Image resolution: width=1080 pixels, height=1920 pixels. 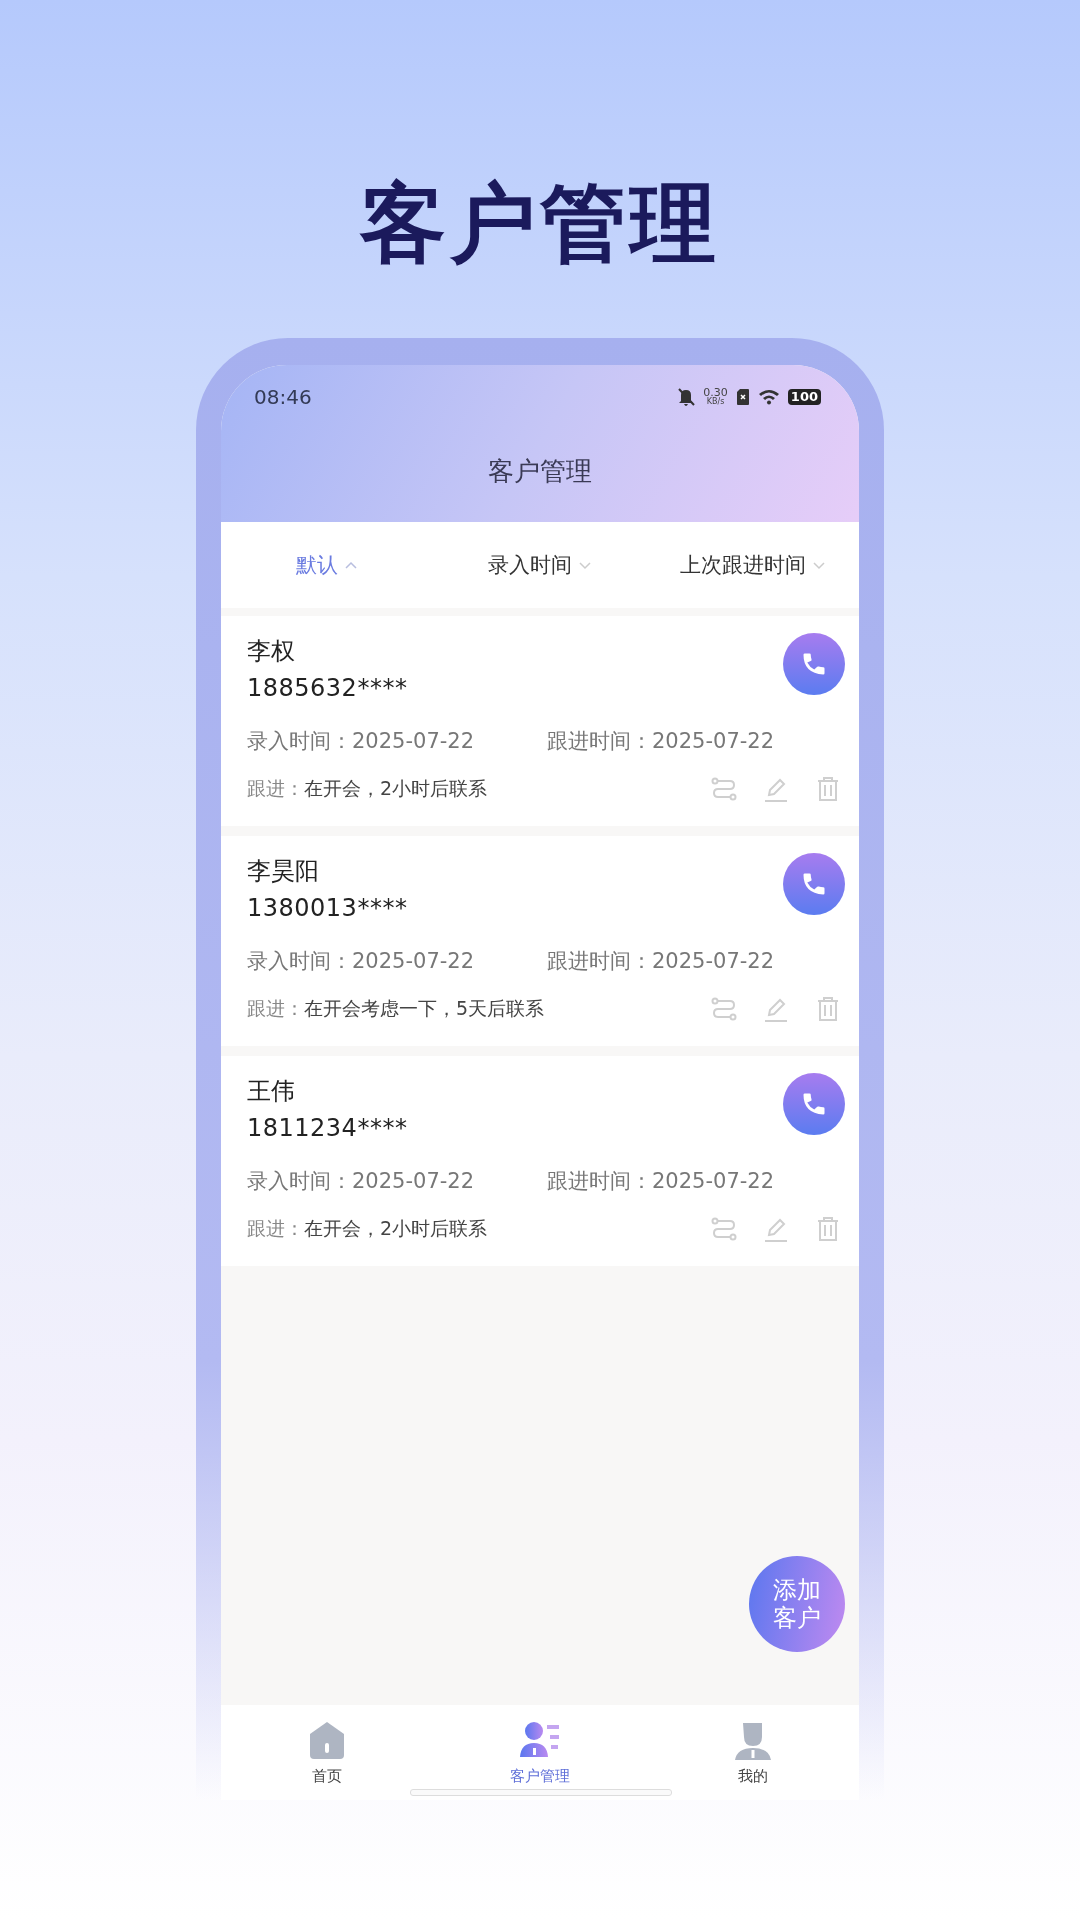 What do you see at coordinates (540, 1752) in the screenshot?
I see `nav-tab: 客户管理` at bounding box center [540, 1752].